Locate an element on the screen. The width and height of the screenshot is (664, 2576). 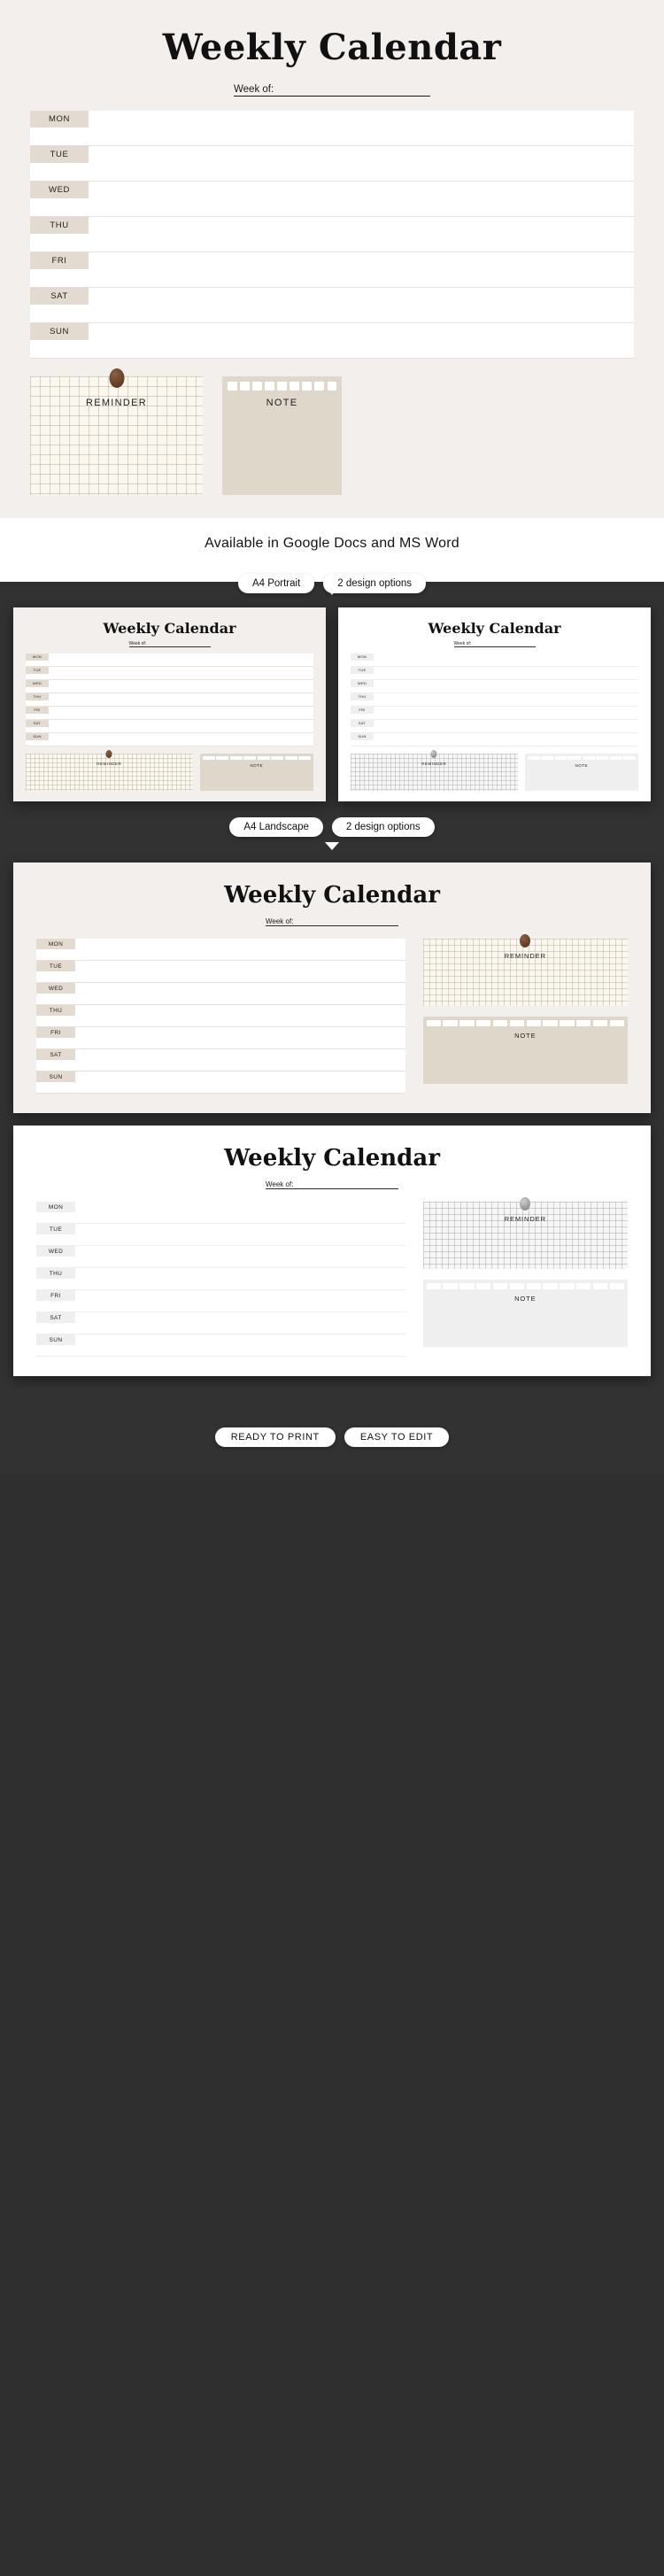
preview-day-row: SUN is located at coordinates (220, 1082).